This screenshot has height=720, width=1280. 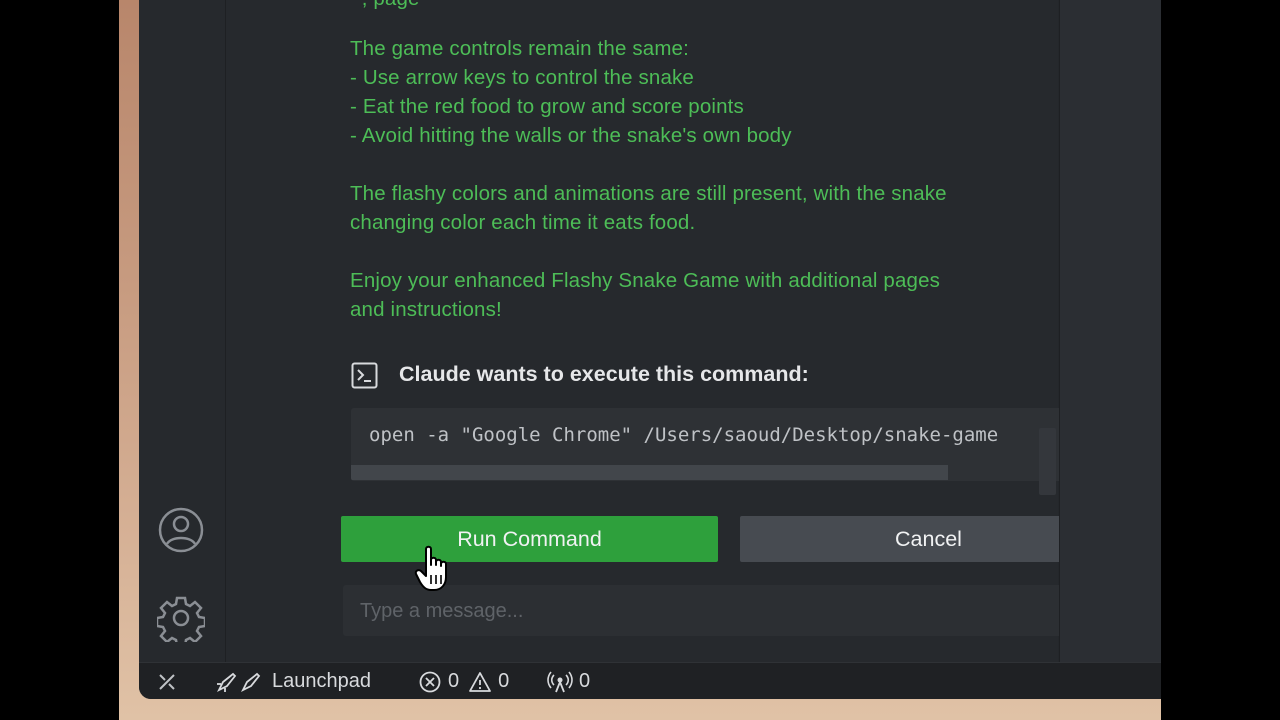 What do you see at coordinates (181, 530) in the screenshot?
I see `account-icon` at bounding box center [181, 530].